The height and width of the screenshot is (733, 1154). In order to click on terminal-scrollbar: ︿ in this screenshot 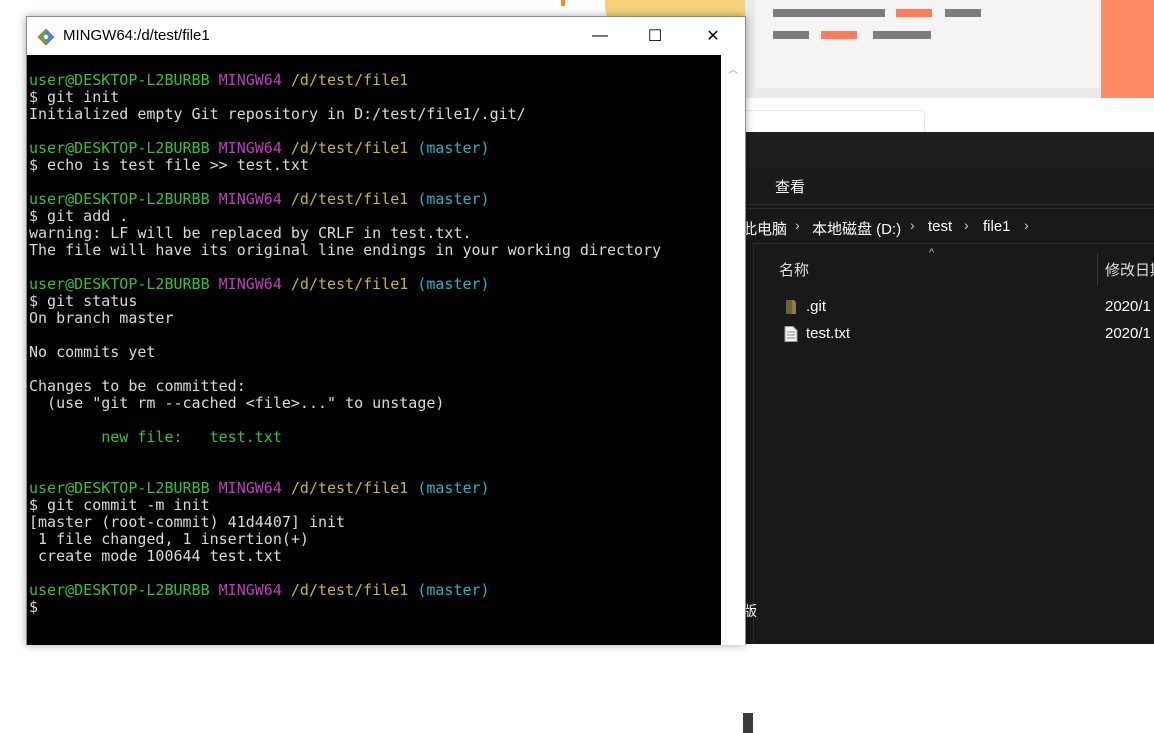, I will do `click(733, 350)`.